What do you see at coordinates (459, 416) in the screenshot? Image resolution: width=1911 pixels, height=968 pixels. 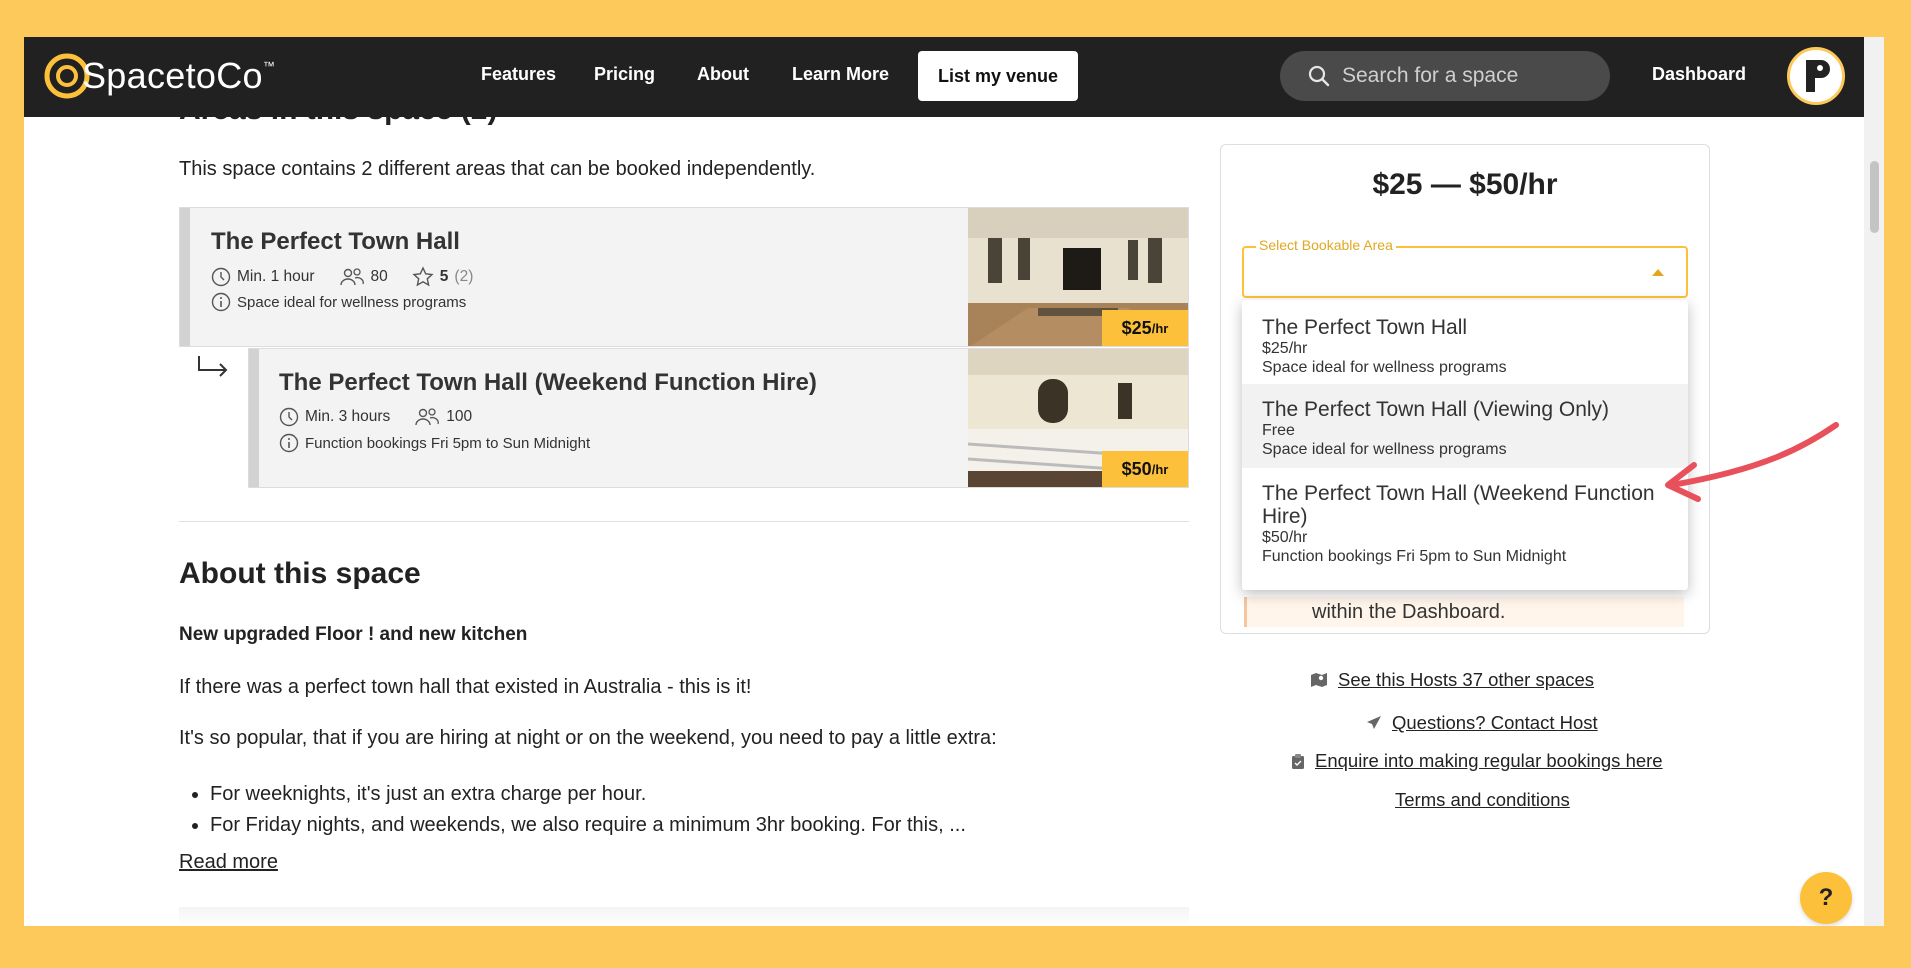 I see `capacity: 100` at bounding box center [459, 416].